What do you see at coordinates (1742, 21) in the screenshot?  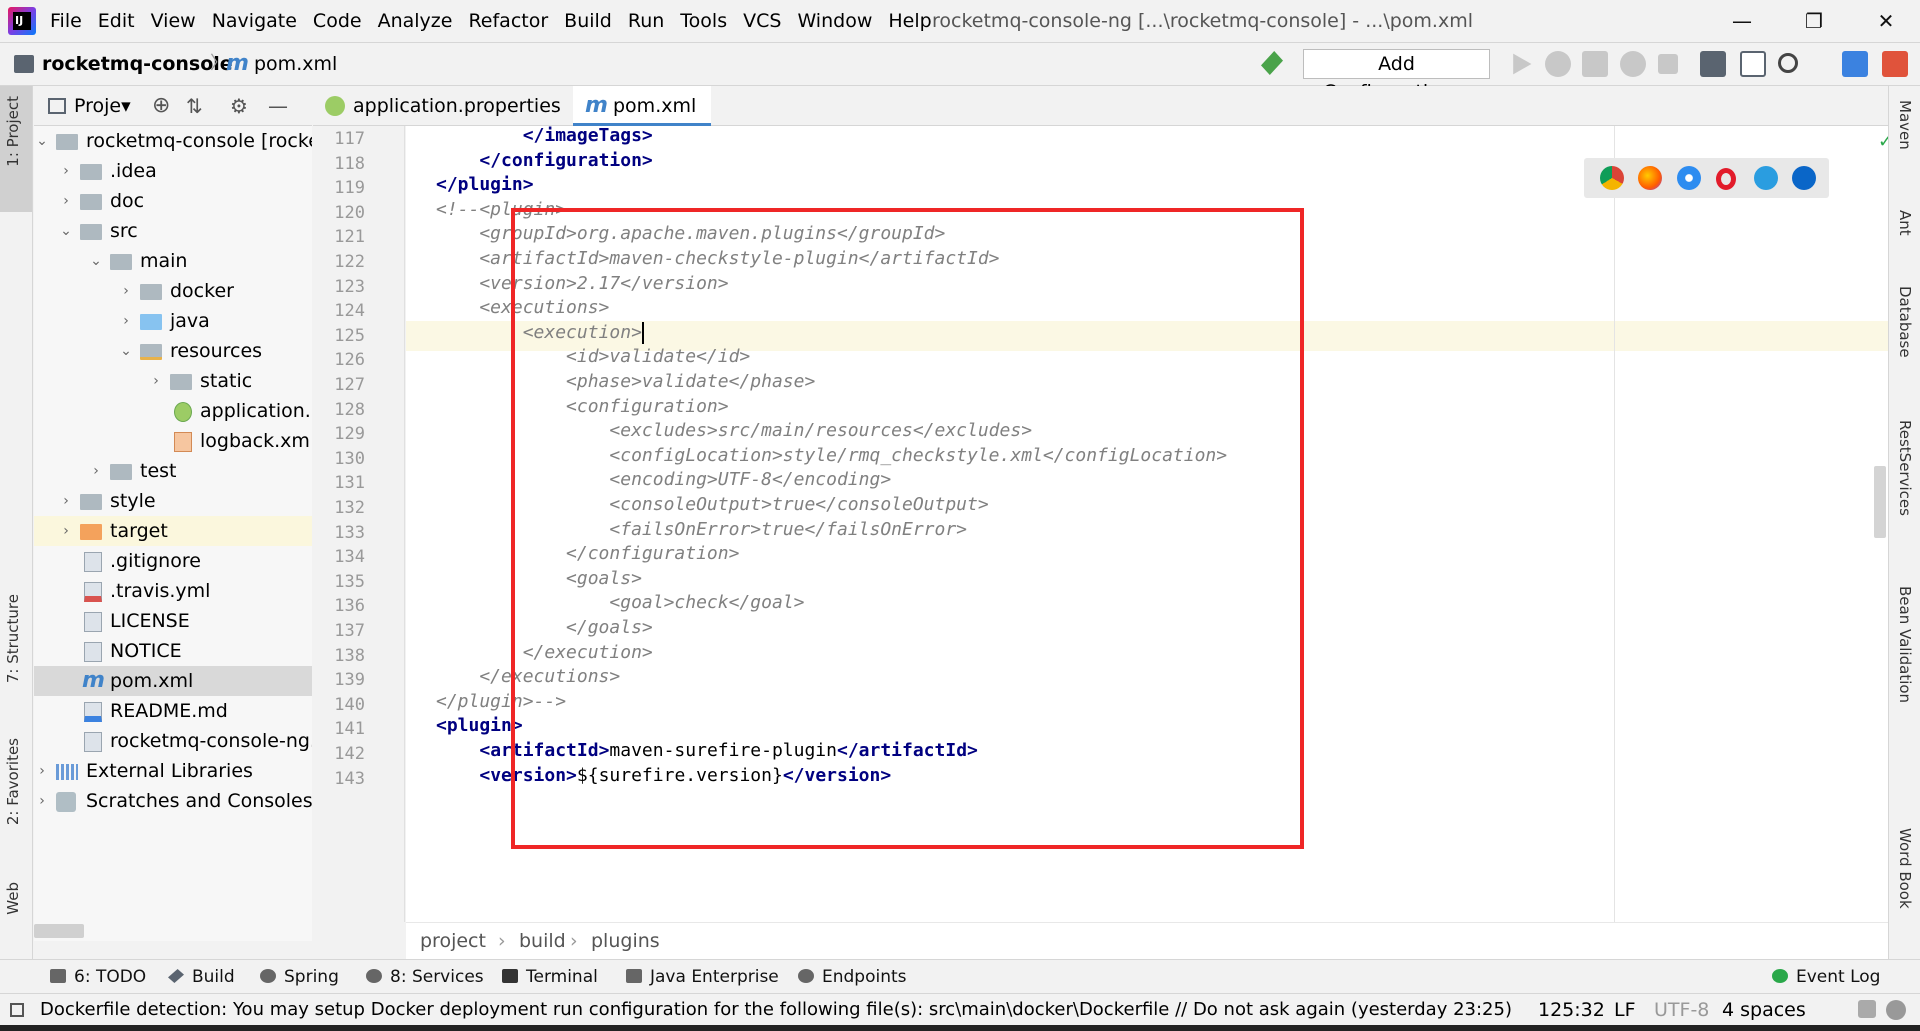 I see `minimize-button: —` at bounding box center [1742, 21].